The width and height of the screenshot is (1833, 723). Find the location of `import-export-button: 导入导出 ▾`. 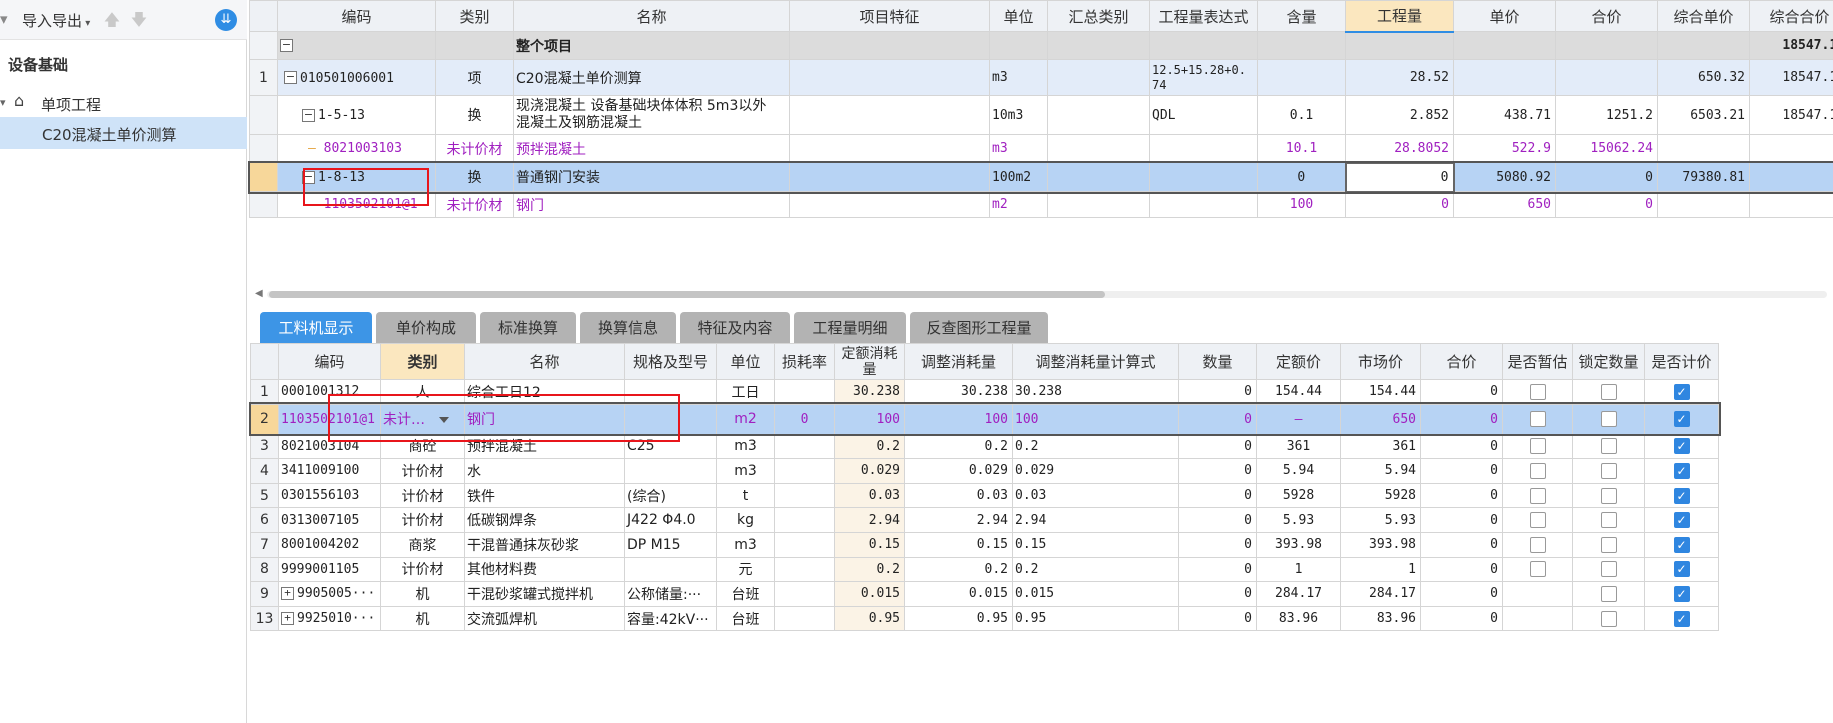

import-export-button: 导入导出 ▾ is located at coordinates (56, 20).